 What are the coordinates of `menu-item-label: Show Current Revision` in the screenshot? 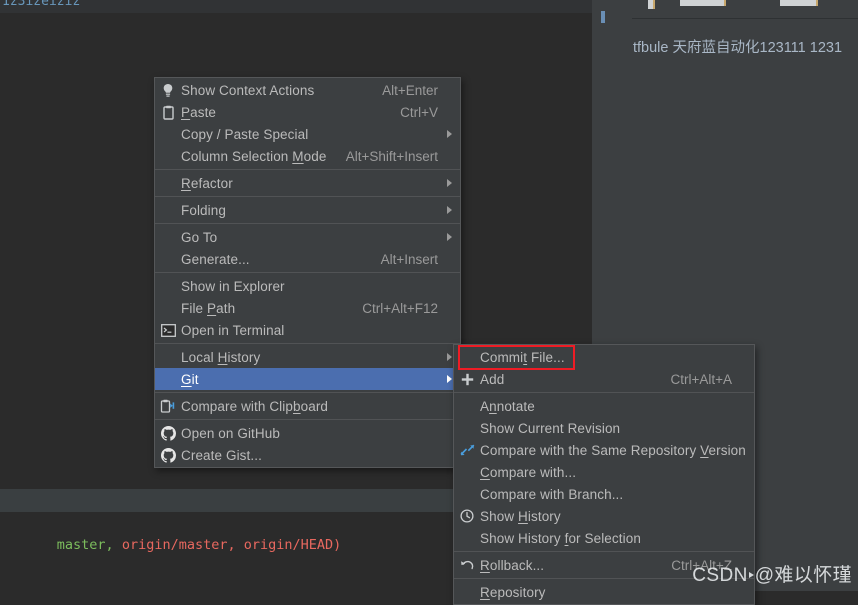 It's located at (550, 428).